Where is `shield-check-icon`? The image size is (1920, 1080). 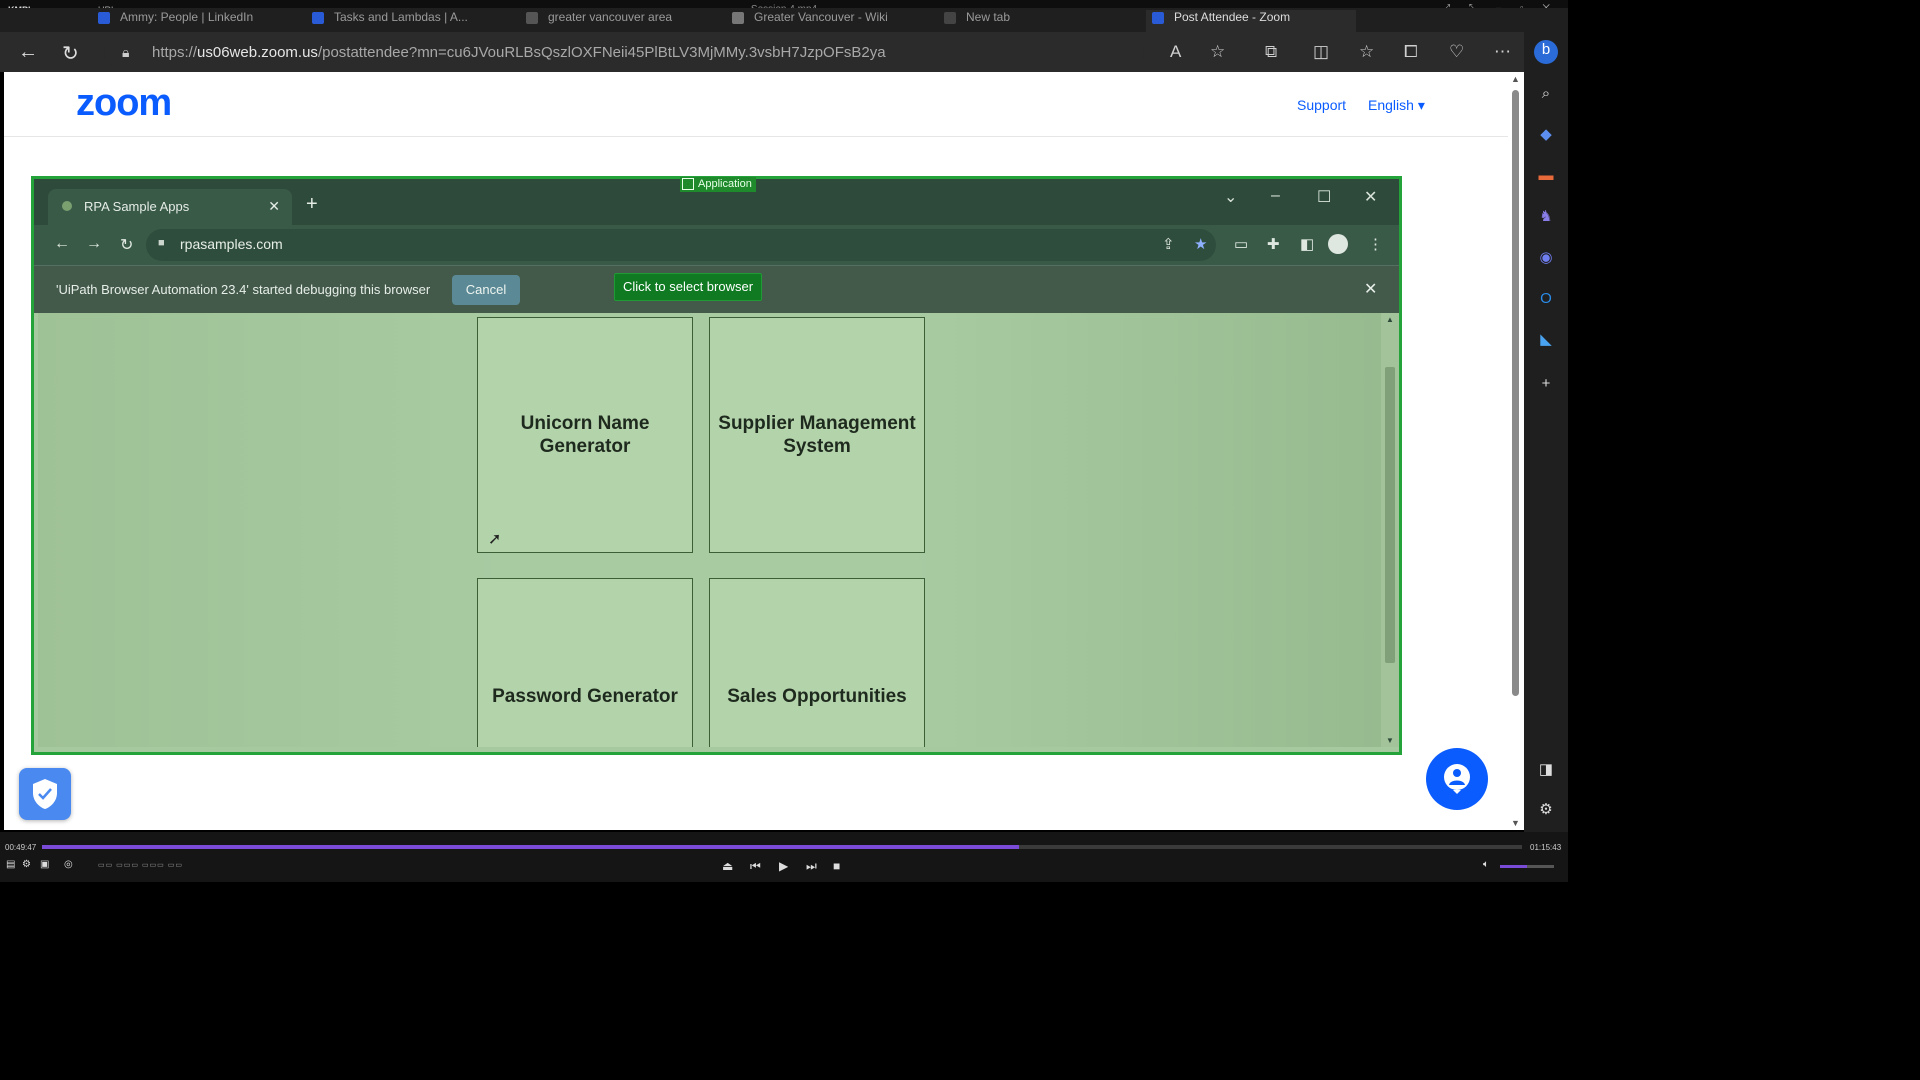
shield-check-icon is located at coordinates (45, 794).